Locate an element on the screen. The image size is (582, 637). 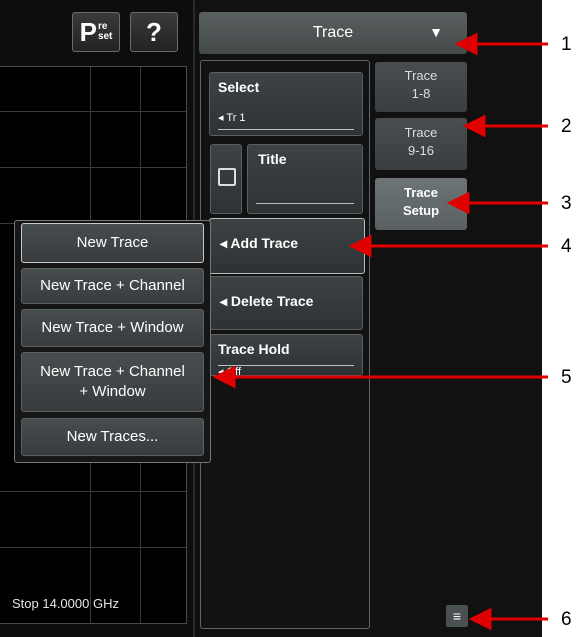
callout-number-3: 3 is located at coordinates (566, 203).